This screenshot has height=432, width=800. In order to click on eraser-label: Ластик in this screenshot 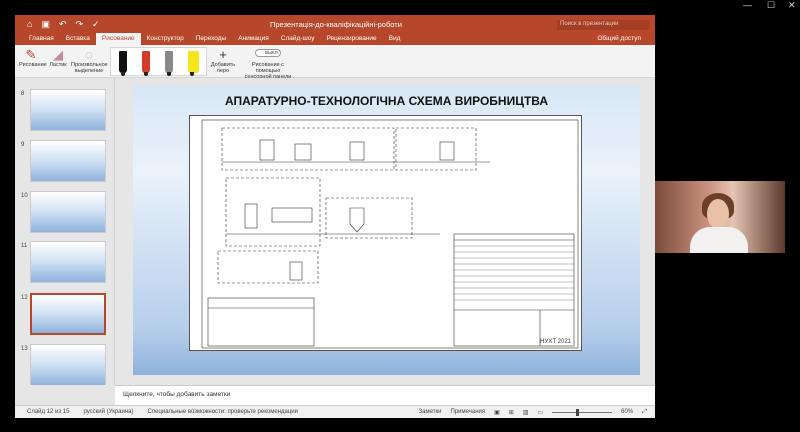, I will do `click(58, 65)`.